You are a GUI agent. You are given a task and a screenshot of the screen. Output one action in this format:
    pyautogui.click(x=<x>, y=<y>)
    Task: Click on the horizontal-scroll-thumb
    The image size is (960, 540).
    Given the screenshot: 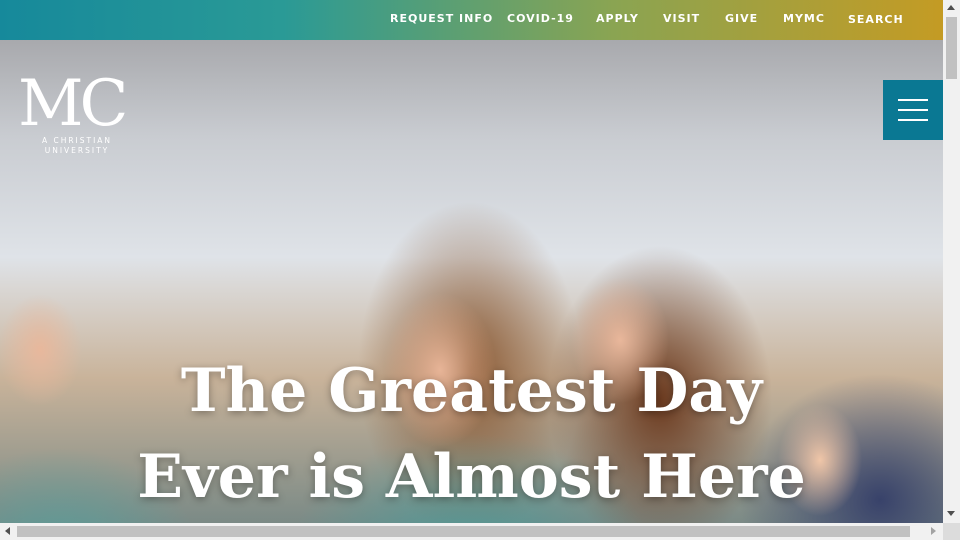 What is the action you would take?
    pyautogui.click(x=463, y=531)
    